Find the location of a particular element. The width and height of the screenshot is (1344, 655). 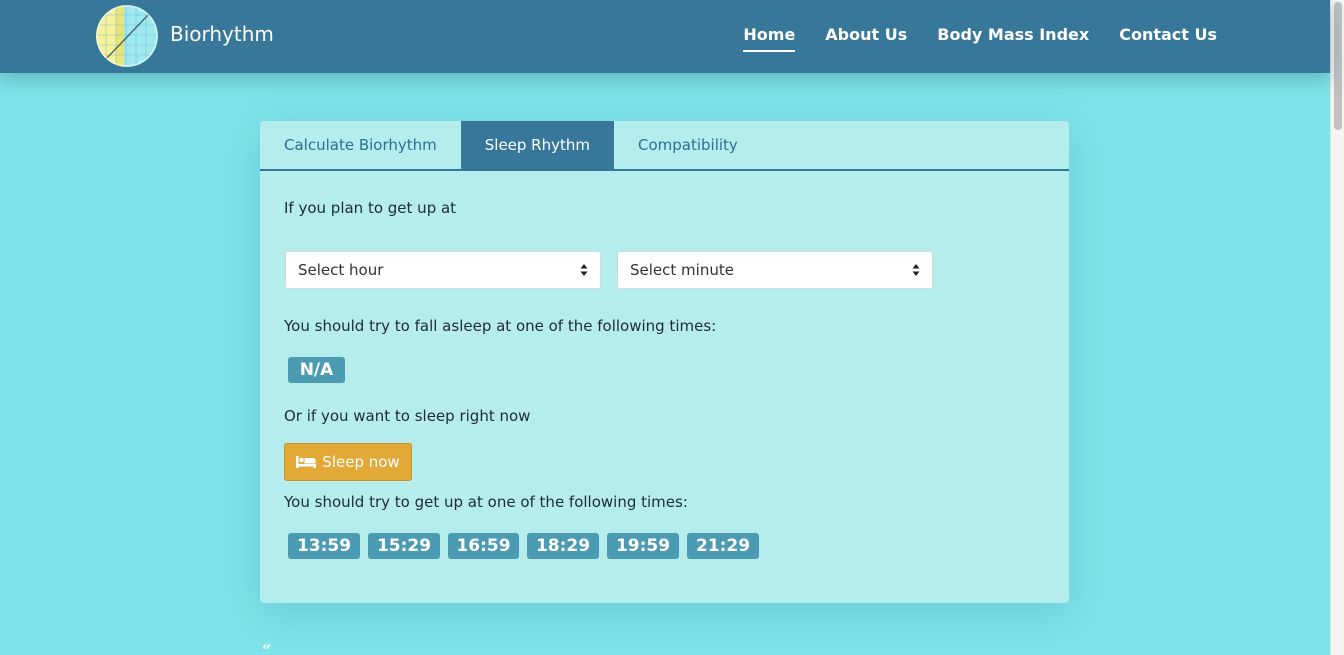

bed-icon is located at coordinates (306, 462).